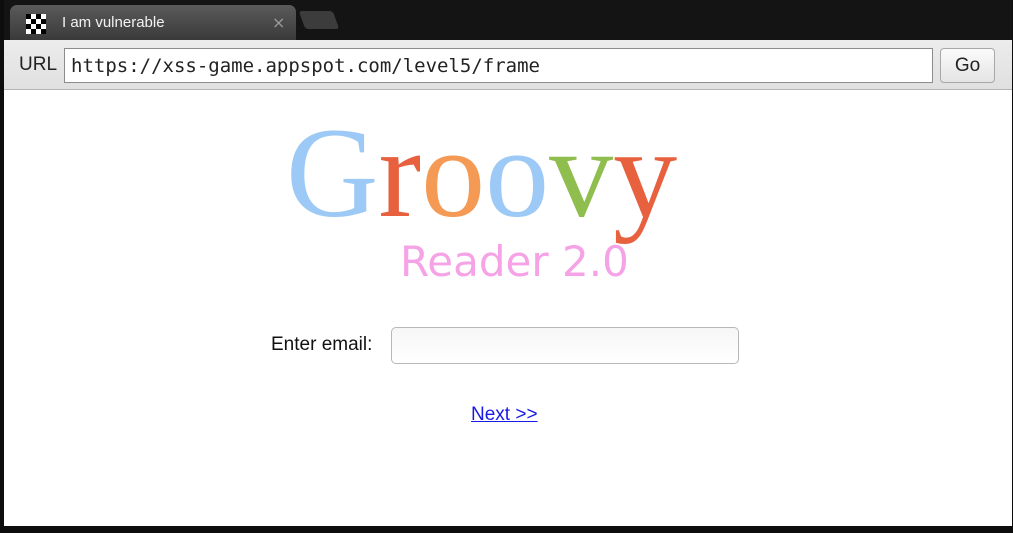 This screenshot has height=533, width=1013. I want to click on svg-text: Groovy, so click(481, 176).